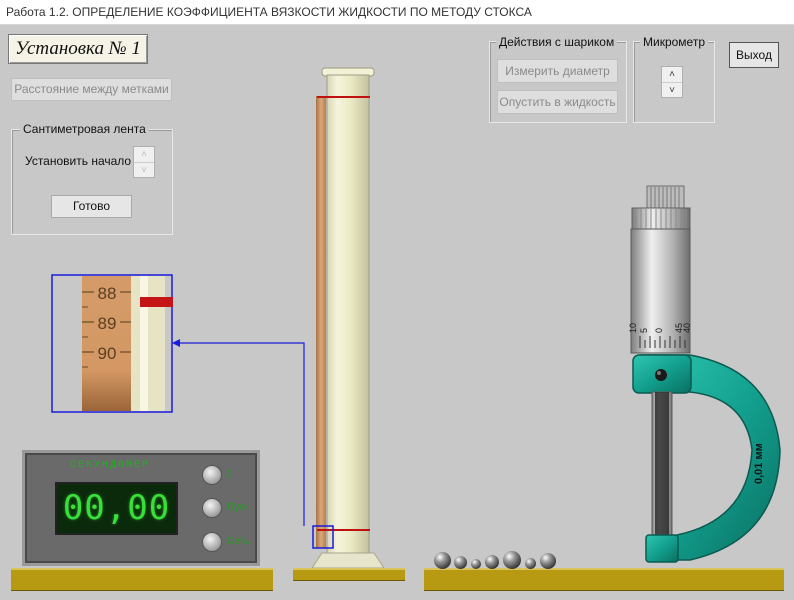 This screenshot has width=794, height=600. What do you see at coordinates (230, 474) in the screenshot?
I see `reset-knob-label: 0` at bounding box center [230, 474].